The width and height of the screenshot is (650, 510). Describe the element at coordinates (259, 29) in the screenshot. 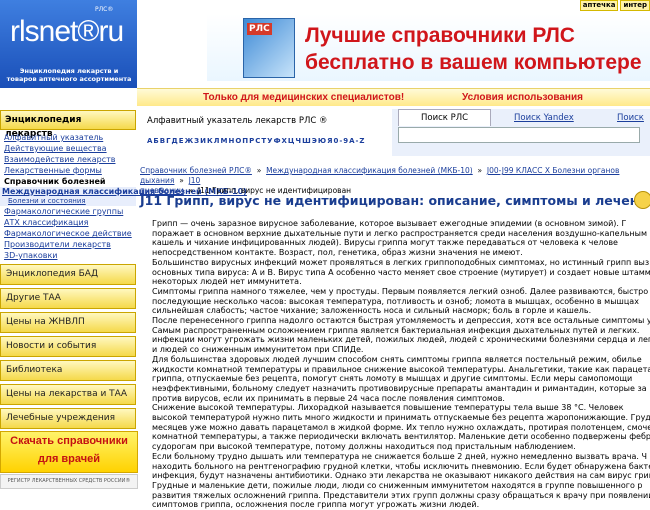

I see `box-label: РЛС` at that location.